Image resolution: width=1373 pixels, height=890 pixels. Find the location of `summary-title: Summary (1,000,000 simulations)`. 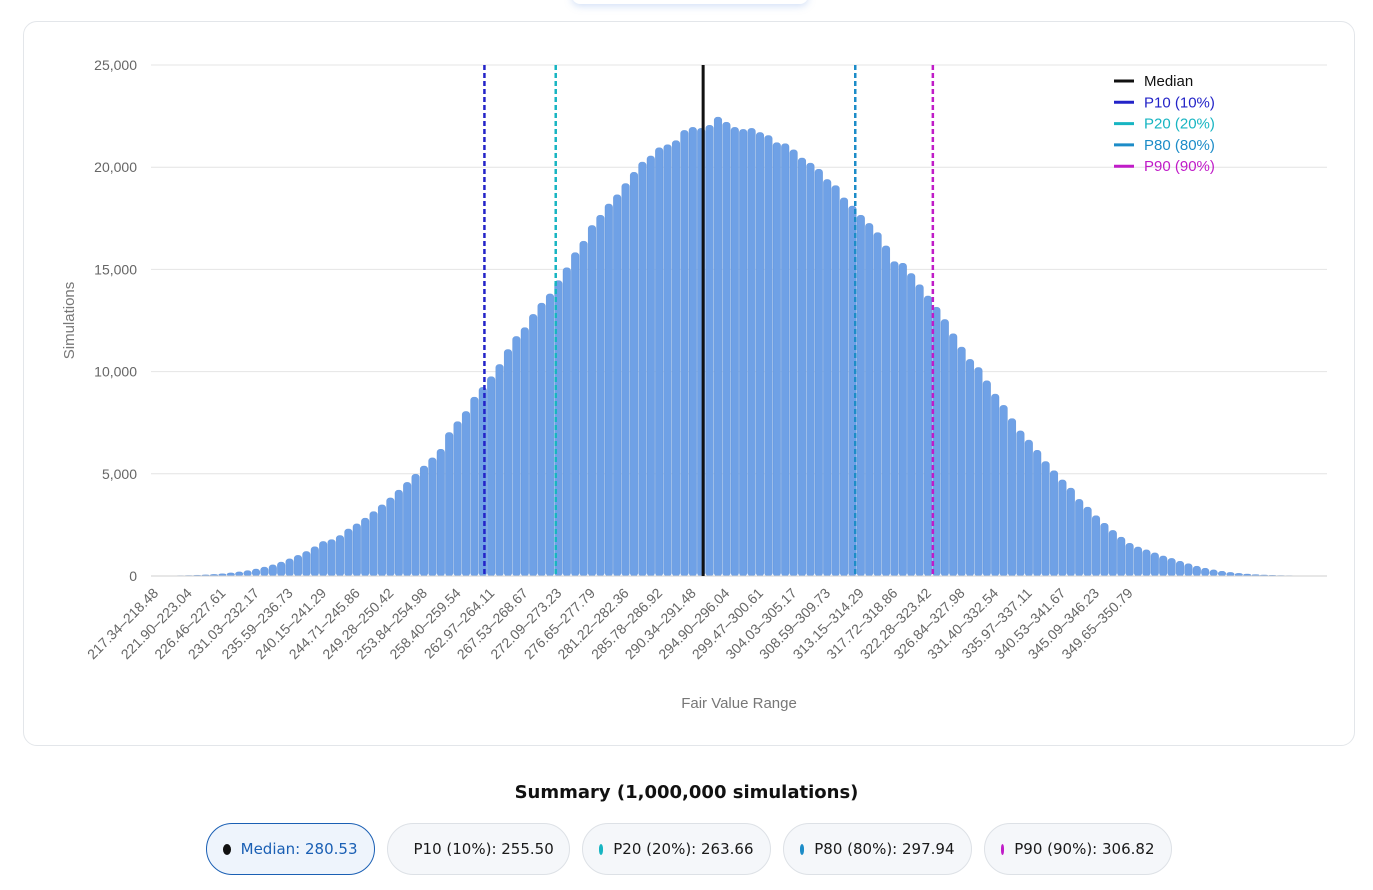

summary-title: Summary (1,000,000 simulations) is located at coordinates (686, 792).